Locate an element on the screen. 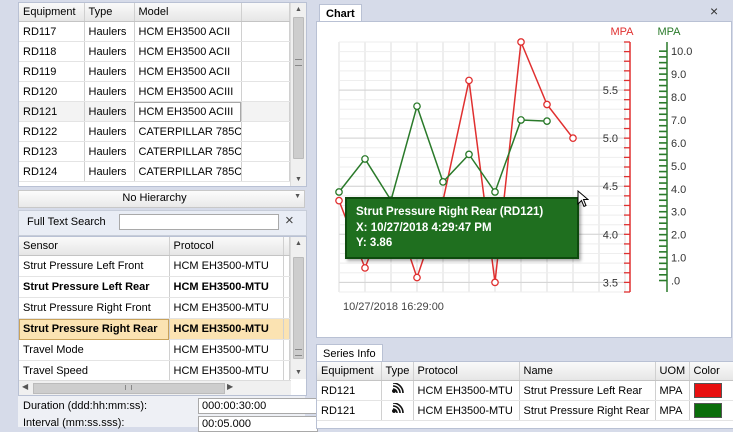  table-row: RD117 Haulers HCM EH3500 ACII is located at coordinates (154, 31).